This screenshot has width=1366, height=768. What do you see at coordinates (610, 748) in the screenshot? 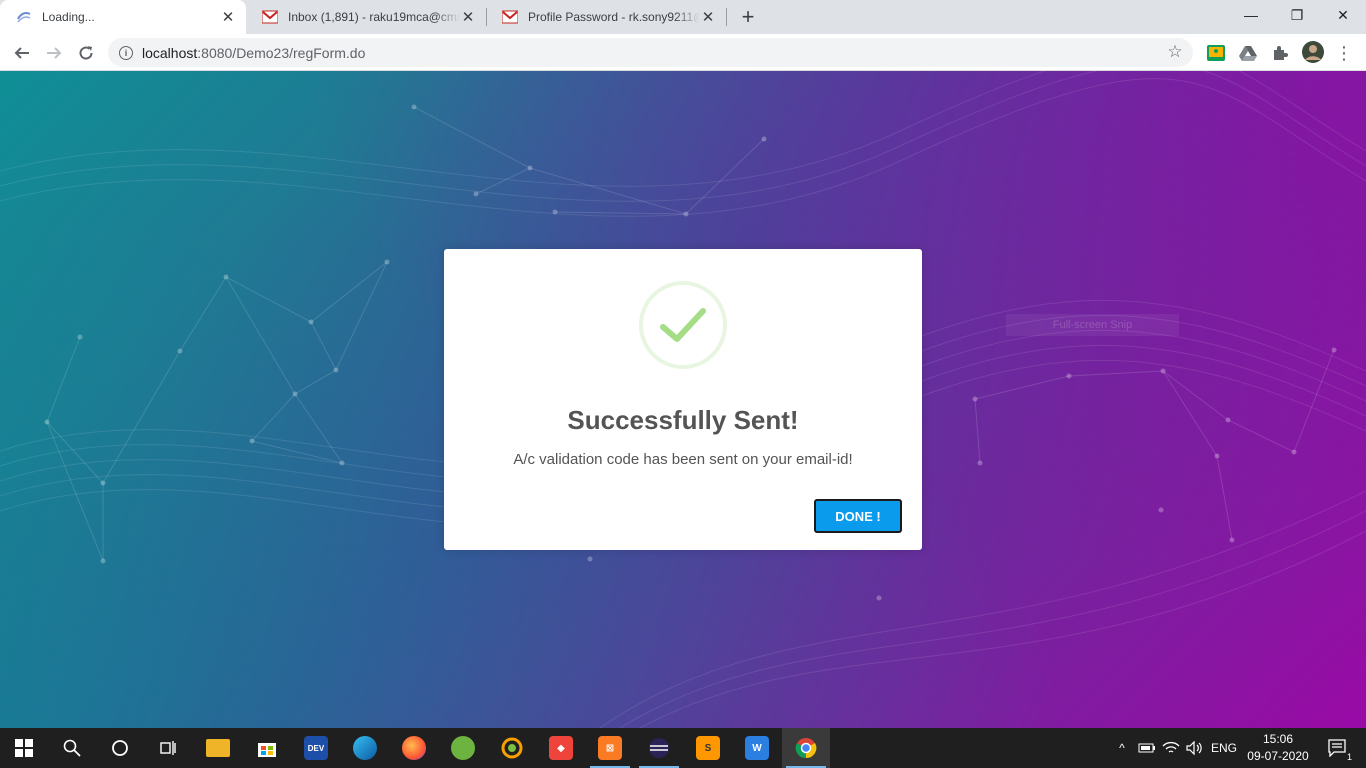
I see `xampp-icon: ⊠` at bounding box center [610, 748].